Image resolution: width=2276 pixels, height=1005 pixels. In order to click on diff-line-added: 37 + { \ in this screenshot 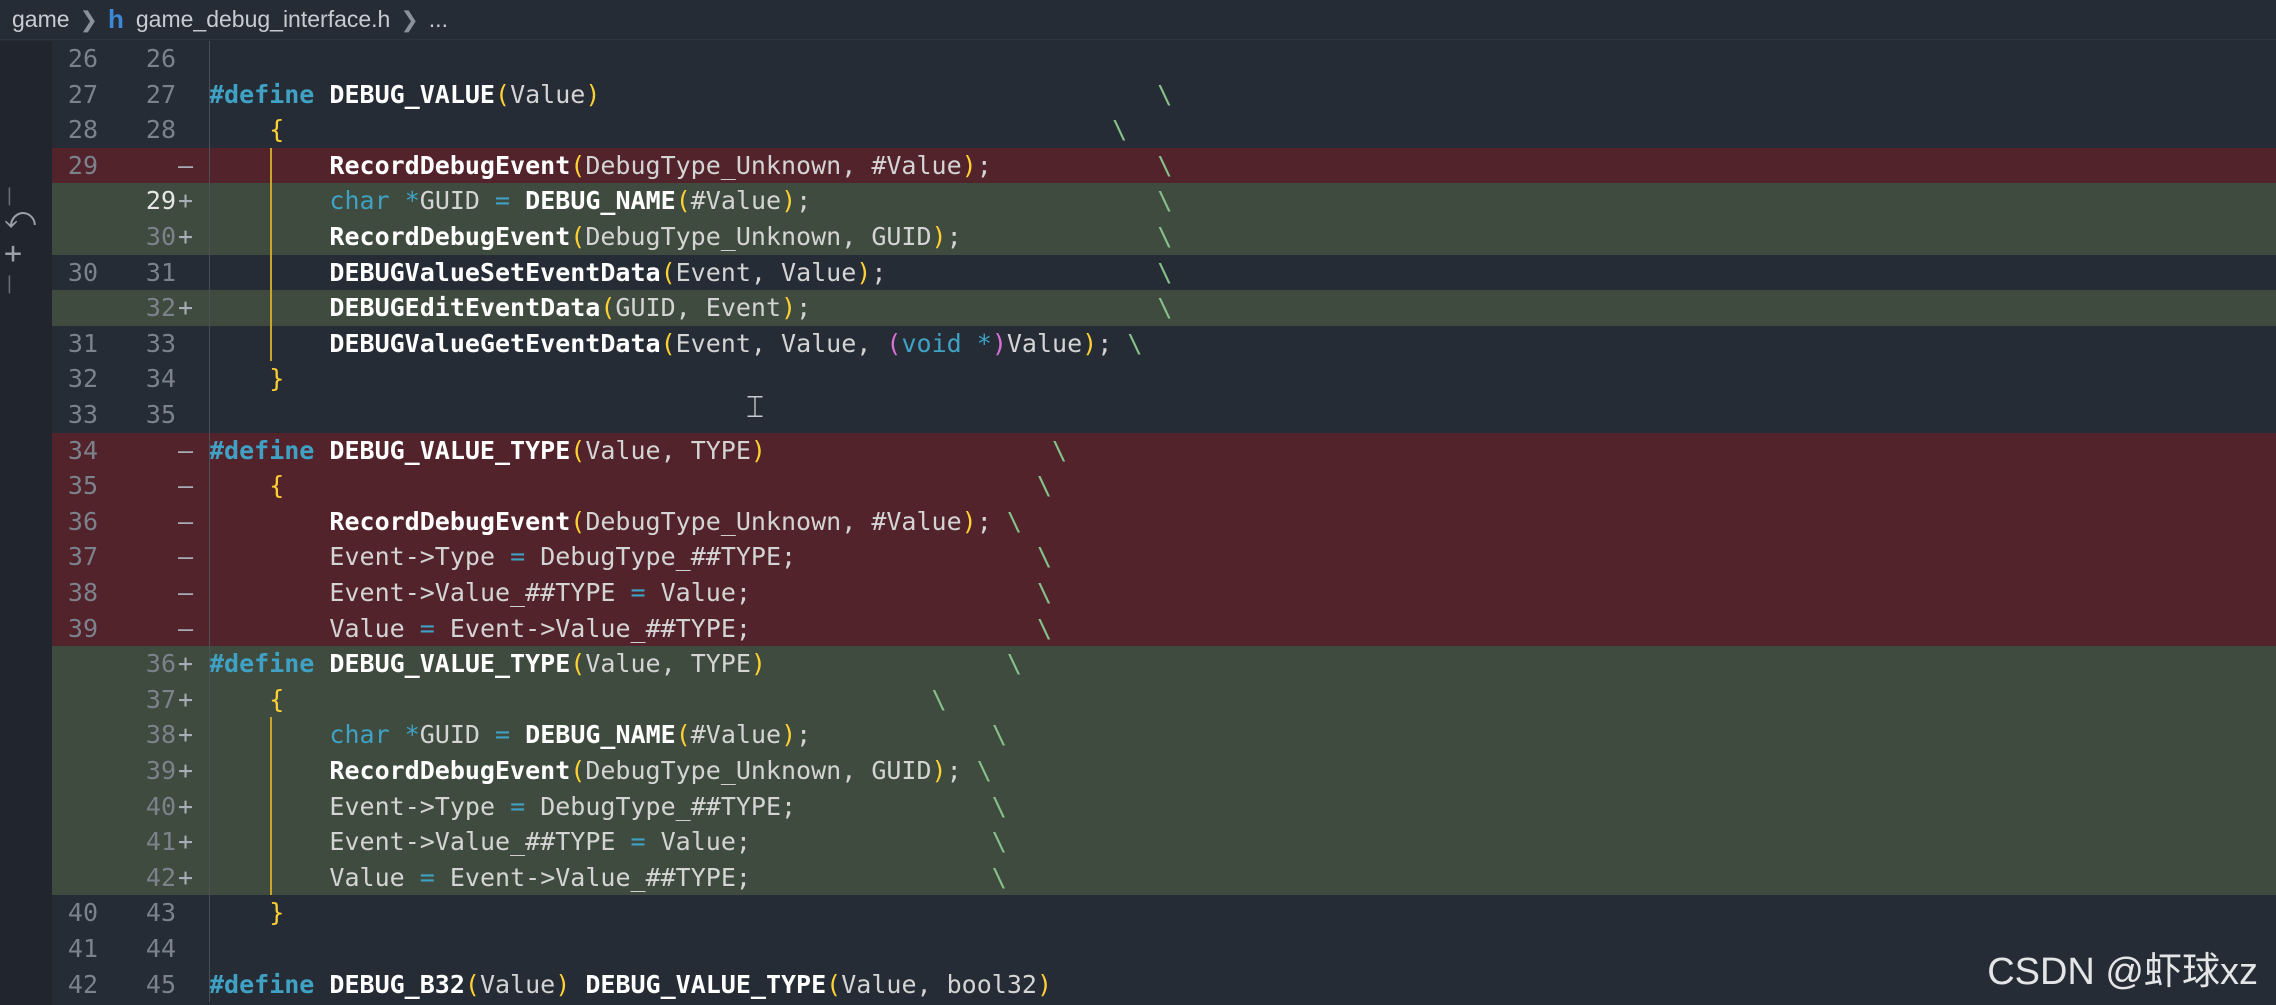, I will do `click(1164, 699)`.